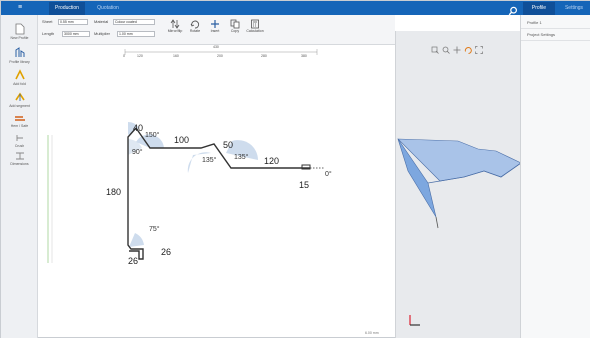  What do you see at coordinates (295, 8) in the screenshot?
I see `top-bar: ≡ Production Quotation Profile Settings` at bounding box center [295, 8].